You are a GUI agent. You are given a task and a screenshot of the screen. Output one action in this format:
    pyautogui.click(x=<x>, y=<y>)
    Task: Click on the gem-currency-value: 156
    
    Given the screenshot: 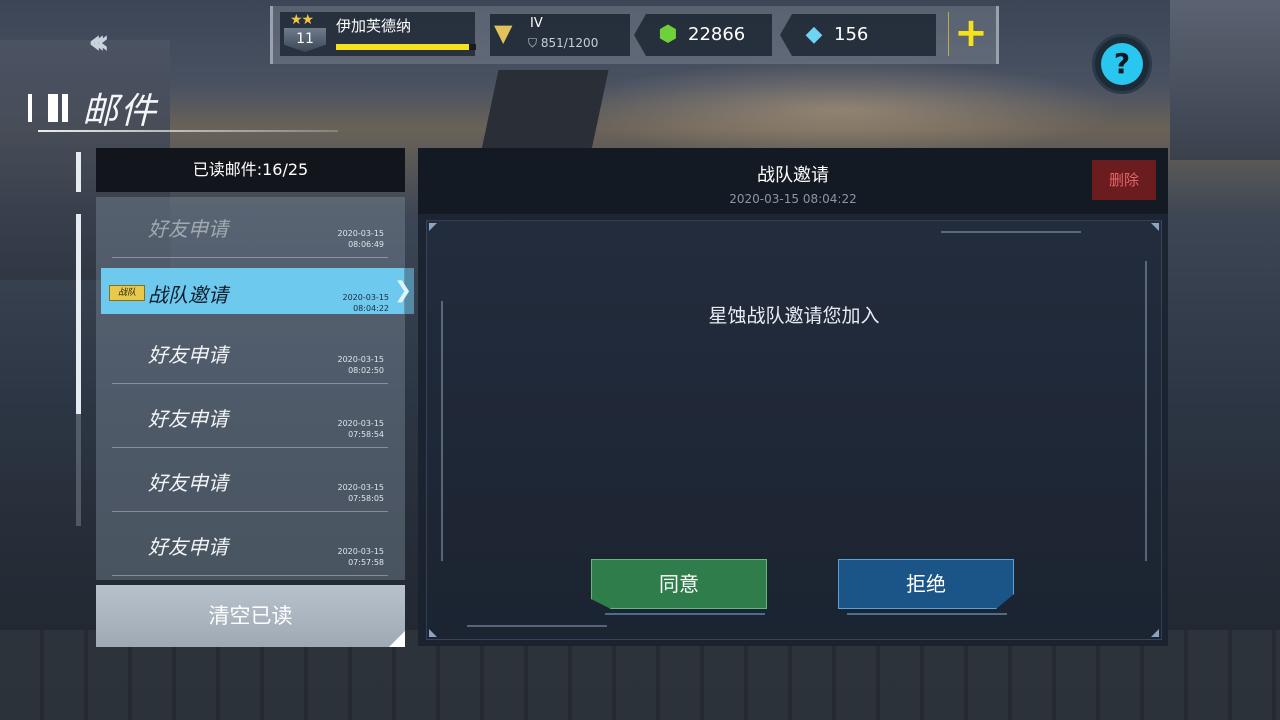 What is the action you would take?
    pyautogui.click(x=851, y=34)
    